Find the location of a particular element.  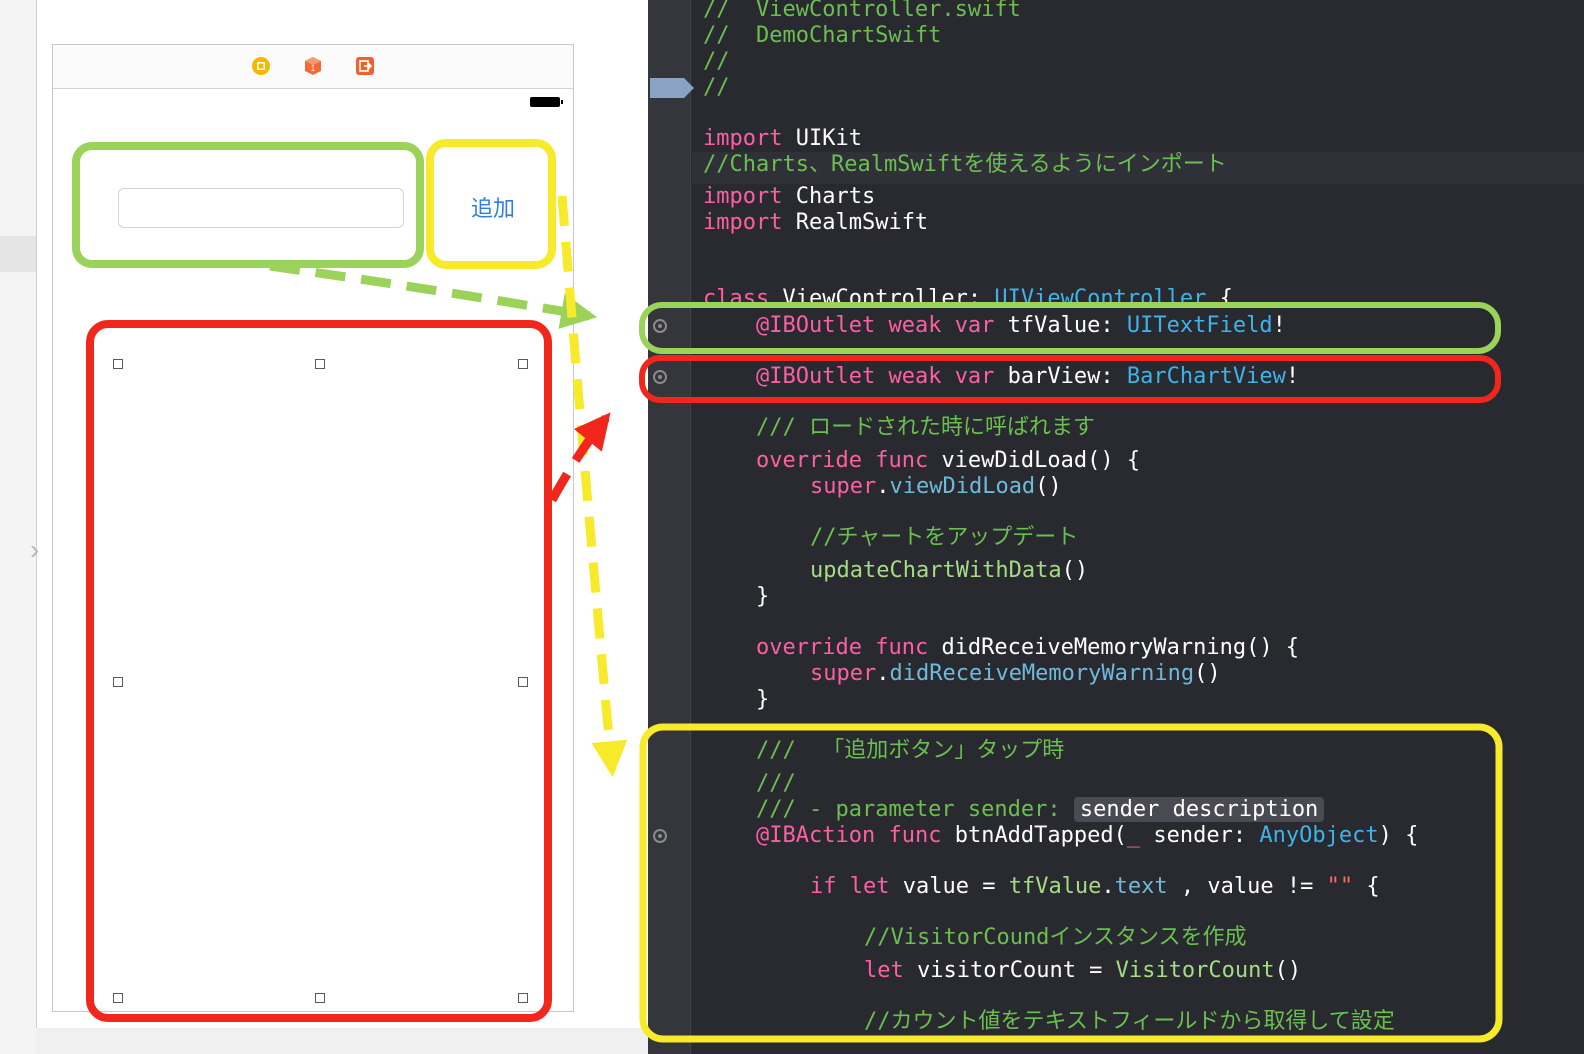

scene-dock: 1 is located at coordinates (313, 67).